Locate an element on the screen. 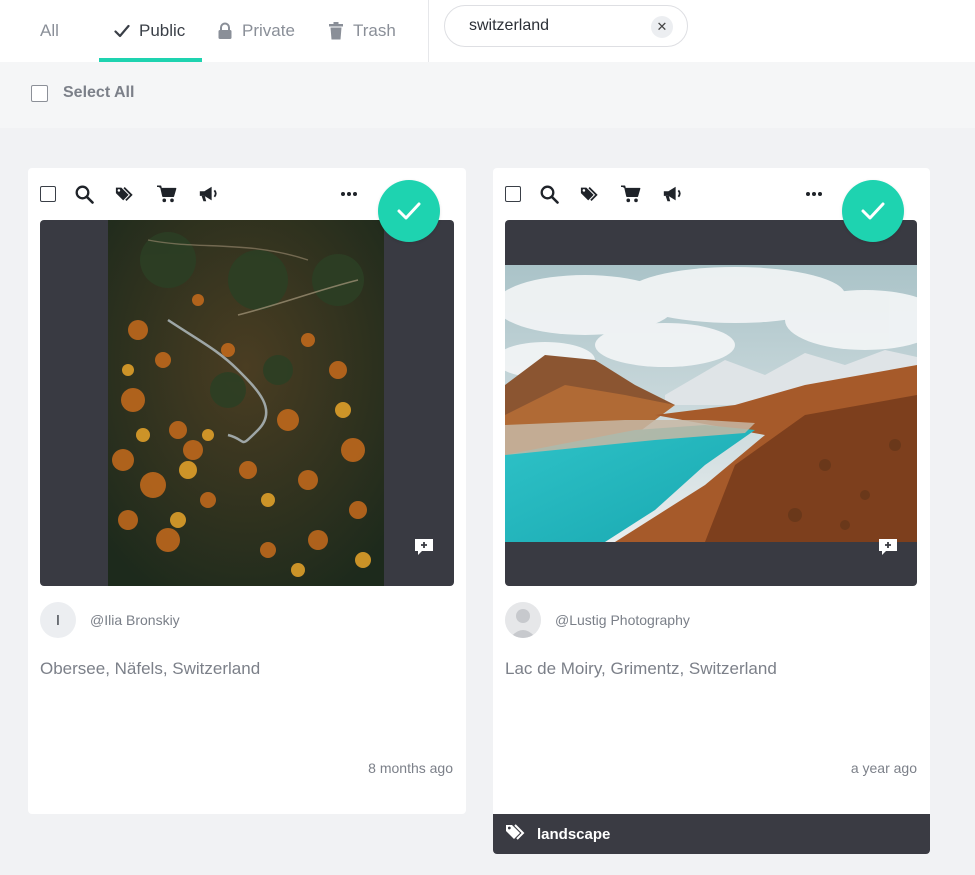 This screenshot has height=875, width=975. photo-title: Lac de Moiry, Grimentz, Switzerland is located at coordinates (641, 668).